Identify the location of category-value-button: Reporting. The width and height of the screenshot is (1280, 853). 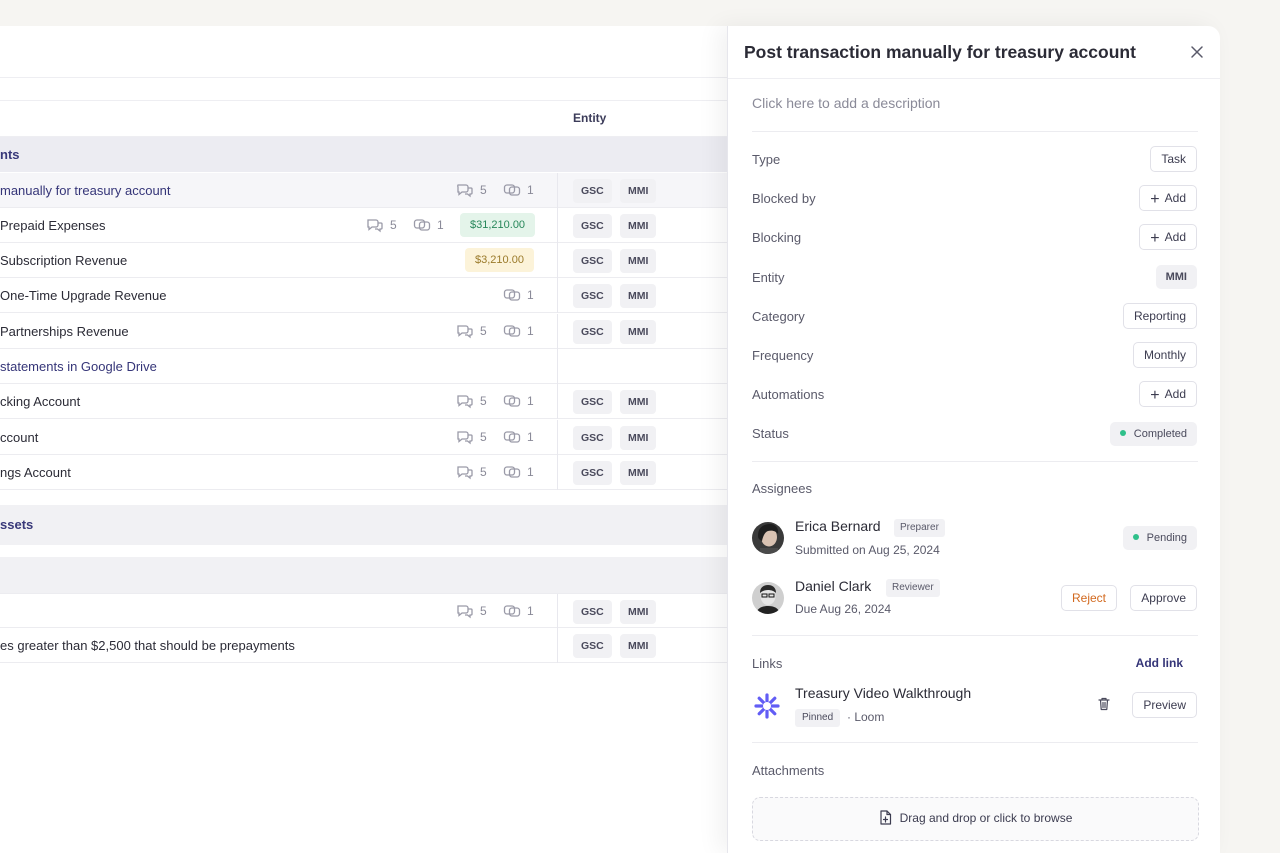
(1159, 316).